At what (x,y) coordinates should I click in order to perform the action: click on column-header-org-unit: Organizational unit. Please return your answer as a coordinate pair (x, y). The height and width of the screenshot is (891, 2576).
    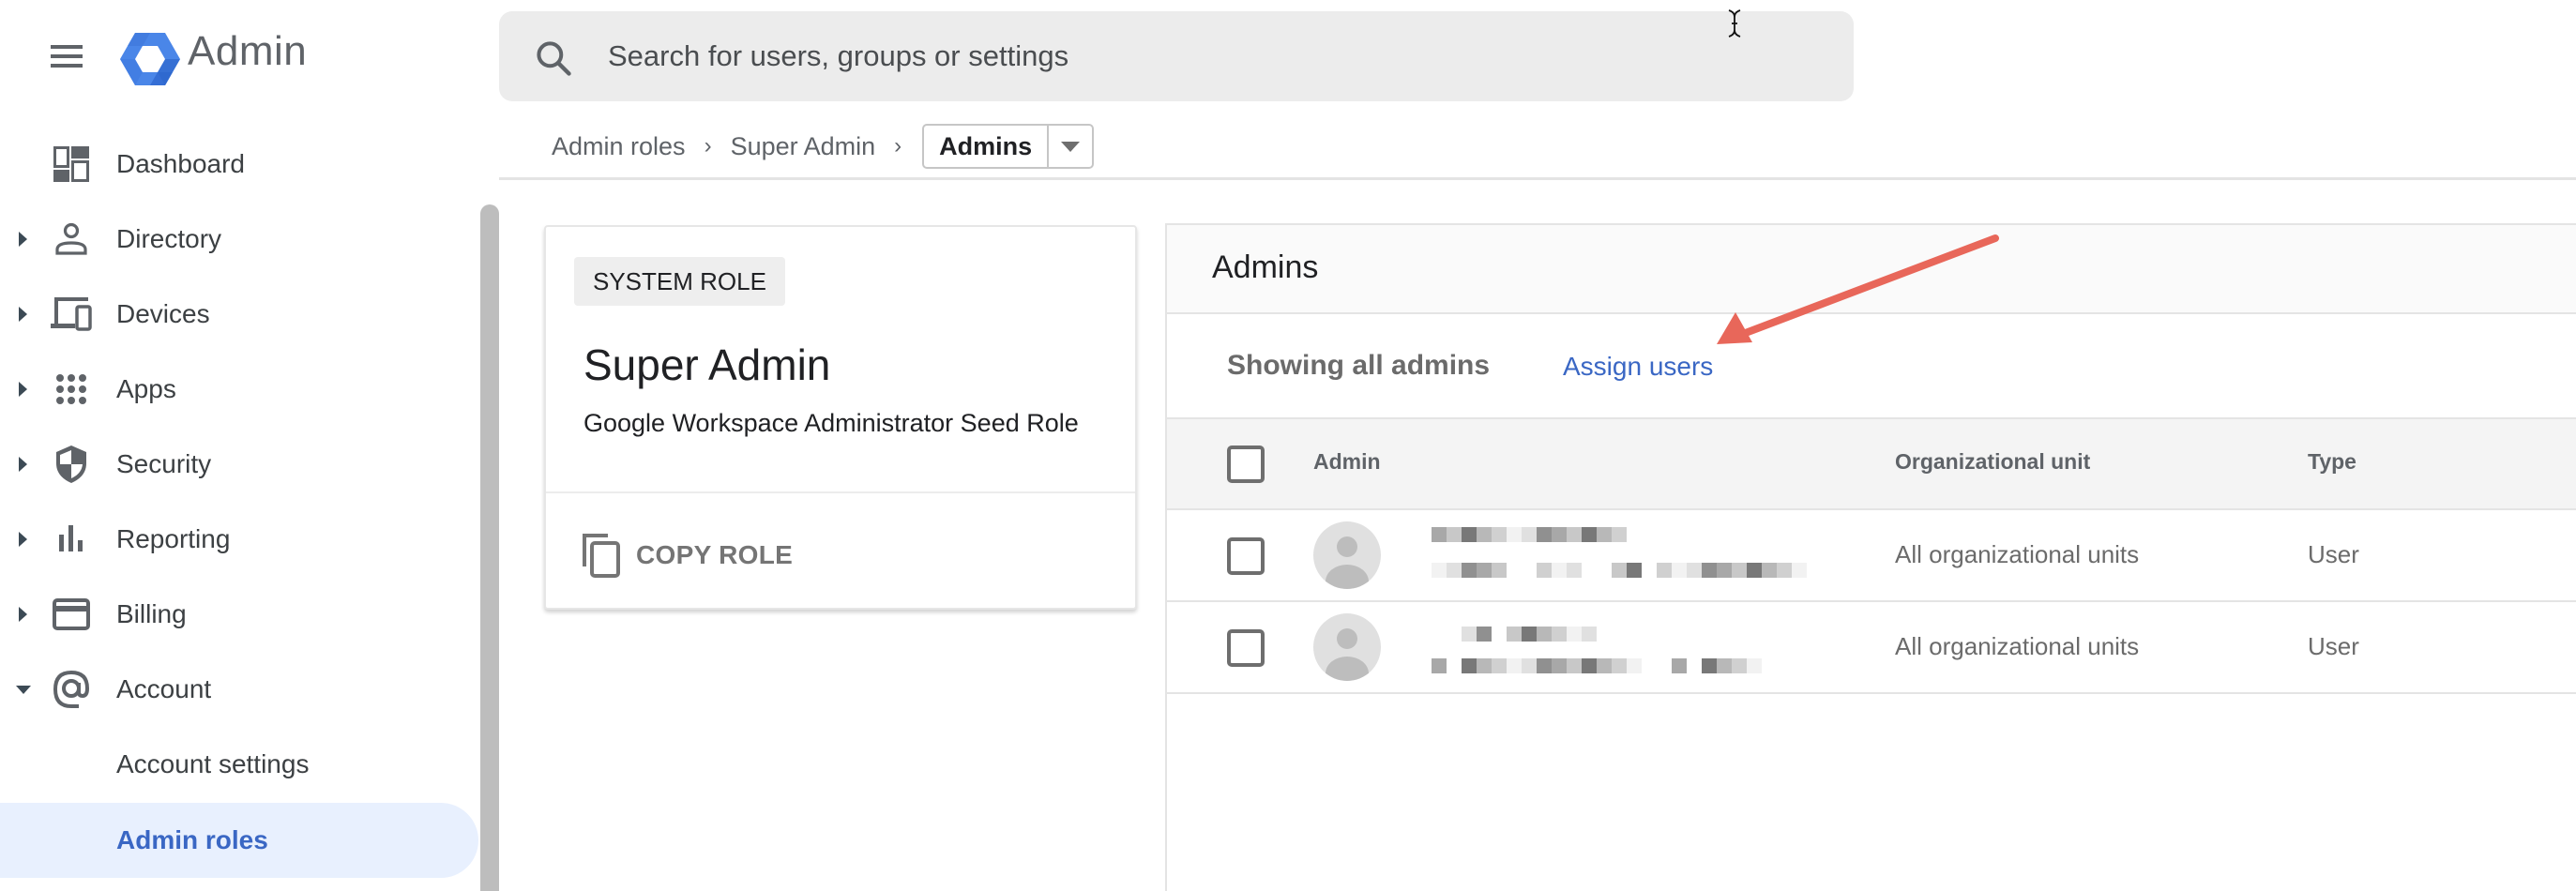
    Looking at the image, I should click on (1992, 462).